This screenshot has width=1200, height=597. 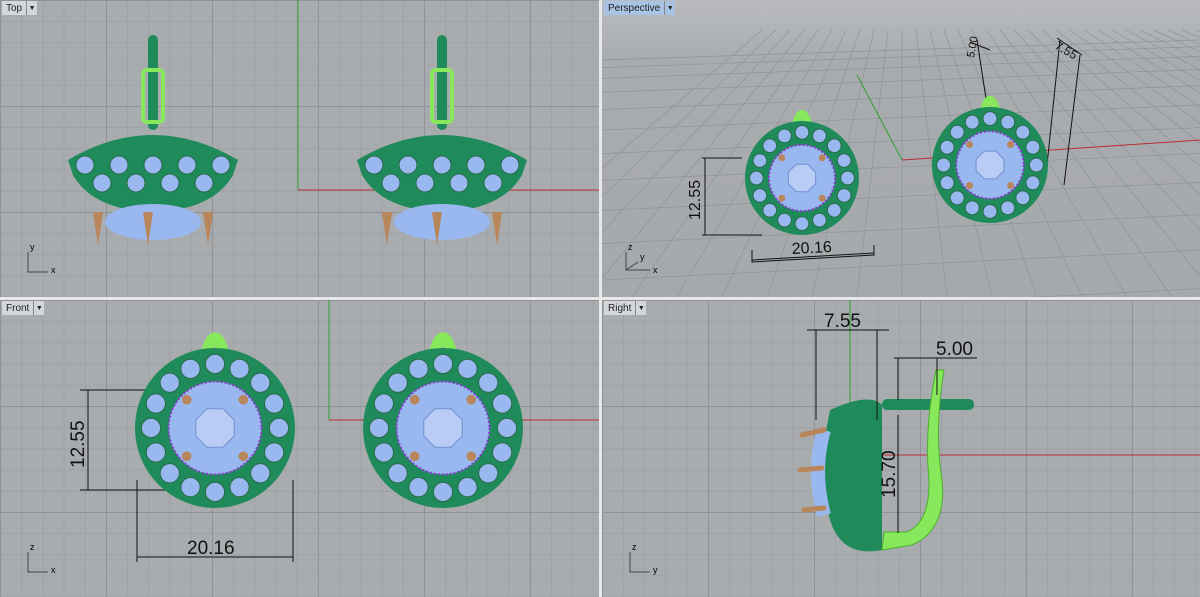 I want to click on viewport-tab-right: Right ▼, so click(x=625, y=308).